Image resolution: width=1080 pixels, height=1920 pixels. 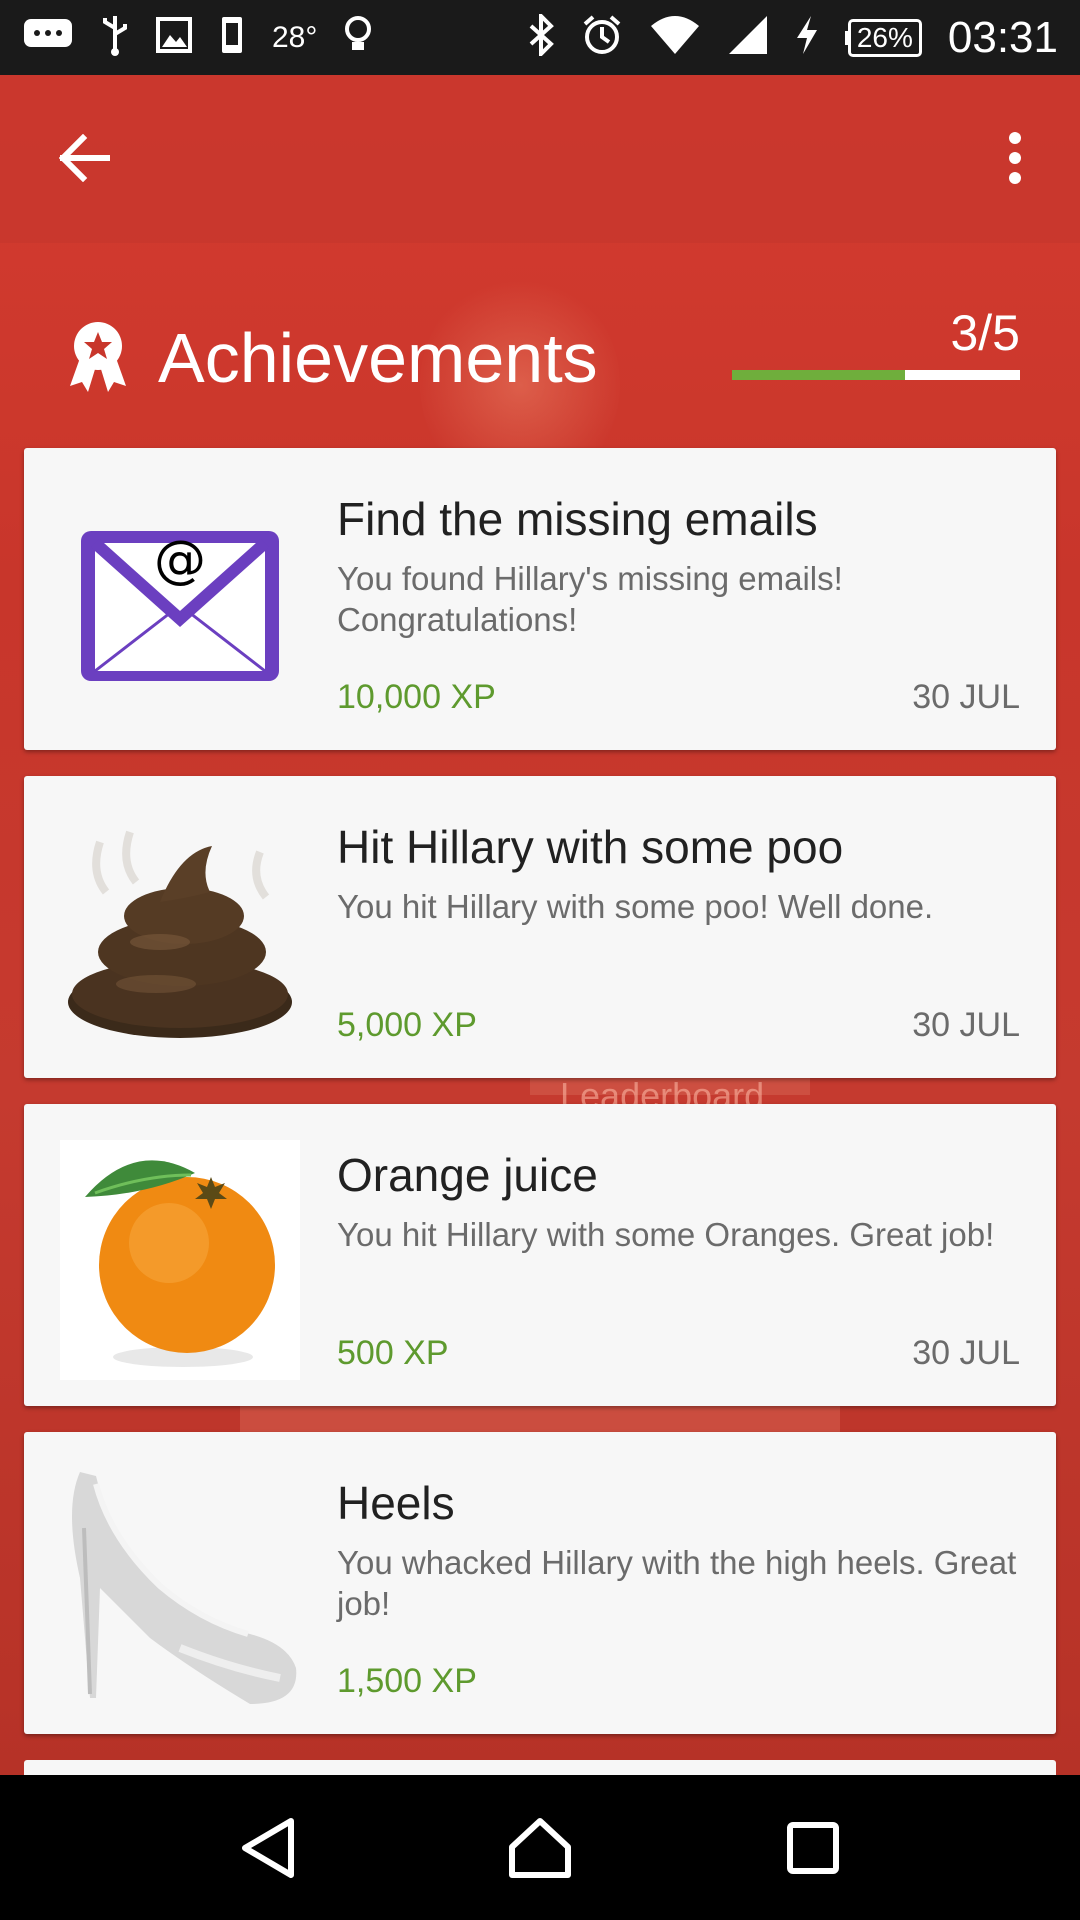 I want to click on nav-recents-icon, so click(x=813, y=1847).